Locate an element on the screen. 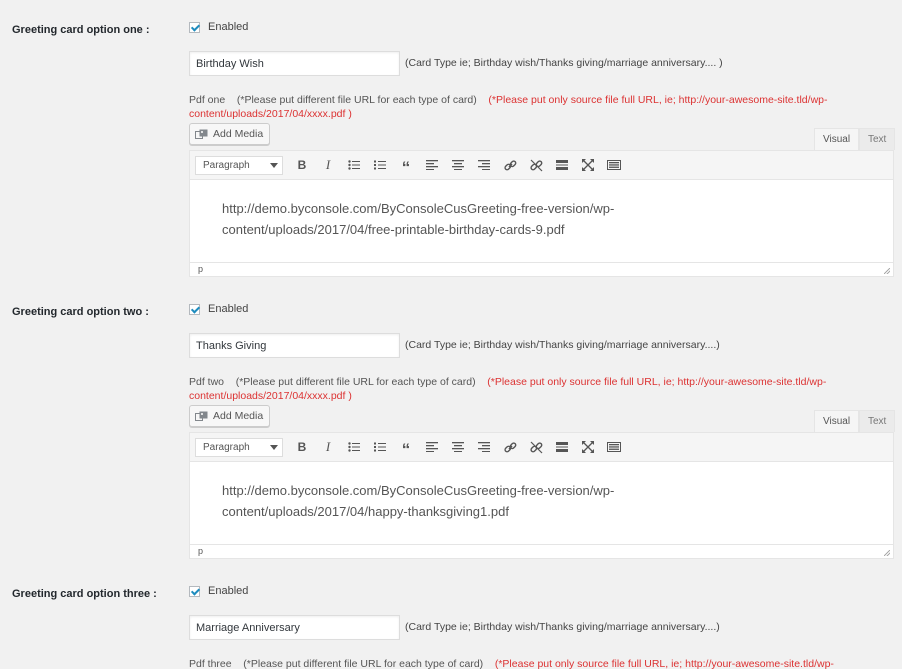  bullet-list-icon is located at coordinates (354, 165).